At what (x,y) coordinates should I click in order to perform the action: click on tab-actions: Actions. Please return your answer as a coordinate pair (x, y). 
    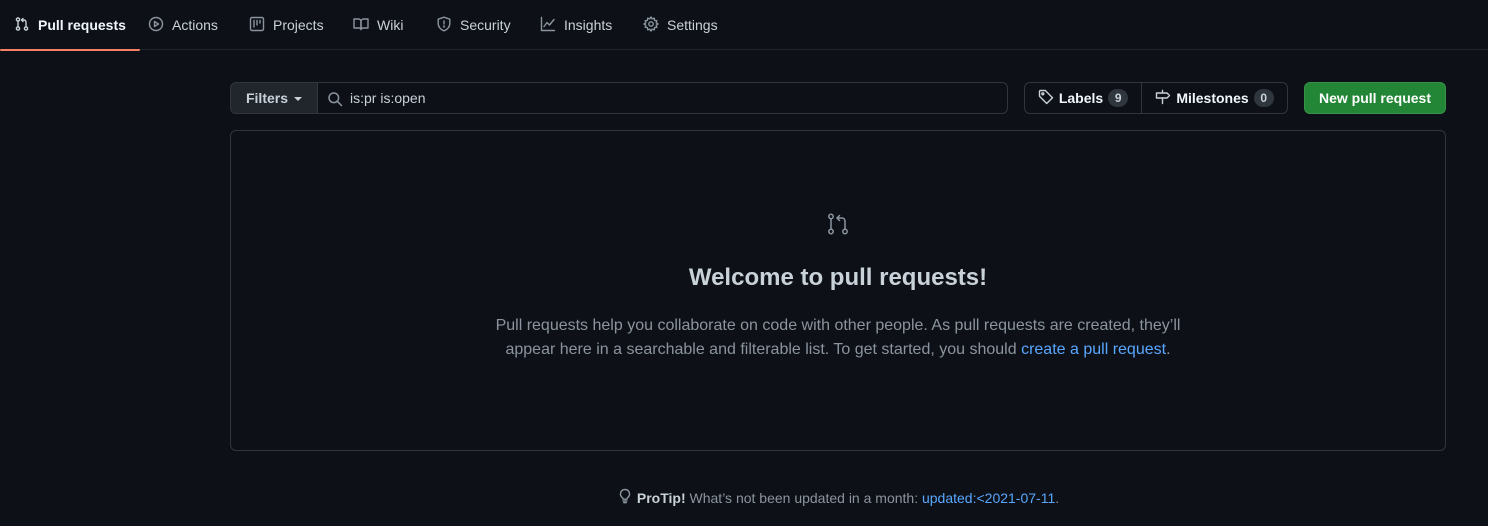
    Looking at the image, I should click on (183, 25).